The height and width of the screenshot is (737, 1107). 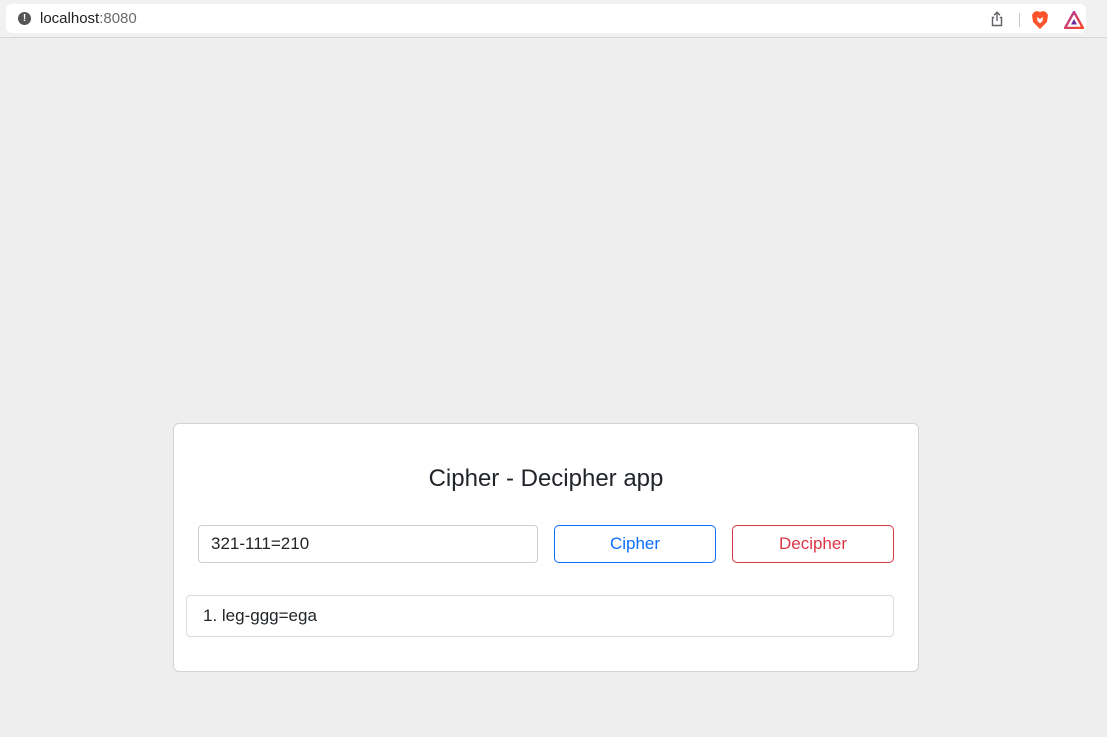 What do you see at coordinates (1040, 20) in the screenshot?
I see `brave-shields-icon` at bounding box center [1040, 20].